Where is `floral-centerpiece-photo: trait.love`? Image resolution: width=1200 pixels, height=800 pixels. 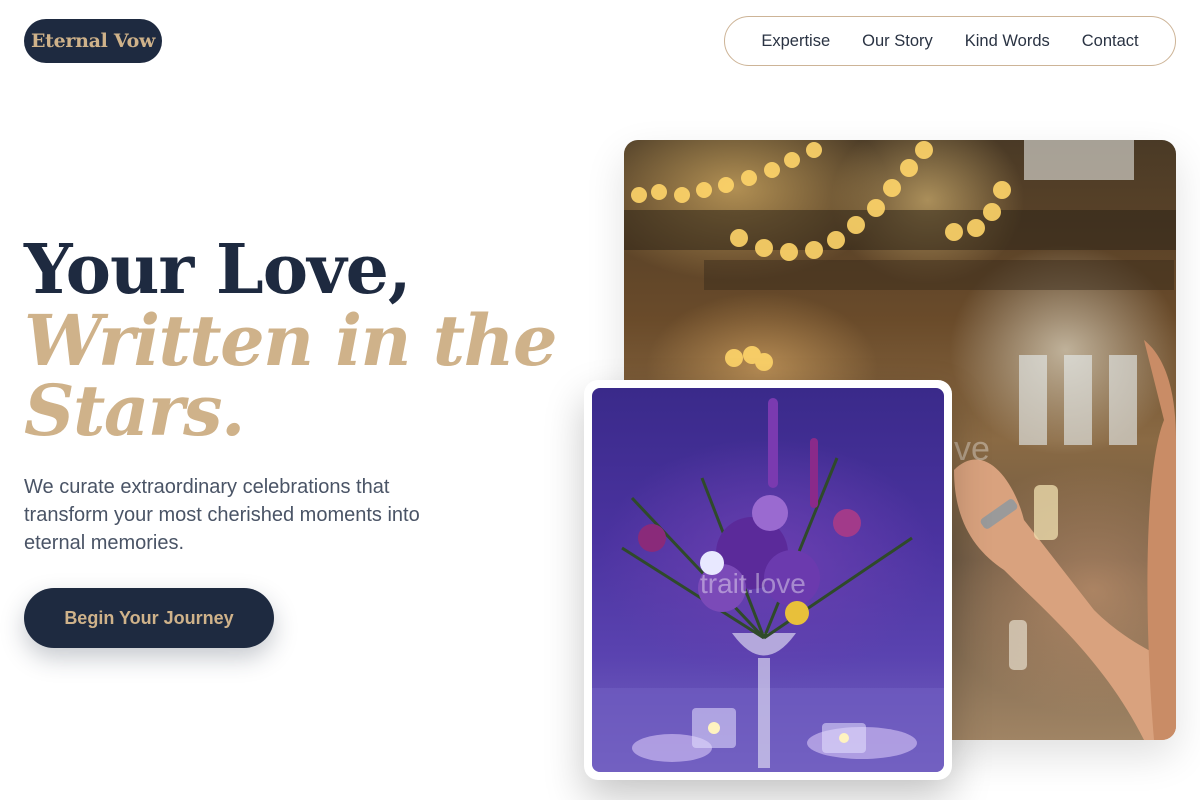 floral-centerpiece-photo: trait.love is located at coordinates (768, 580).